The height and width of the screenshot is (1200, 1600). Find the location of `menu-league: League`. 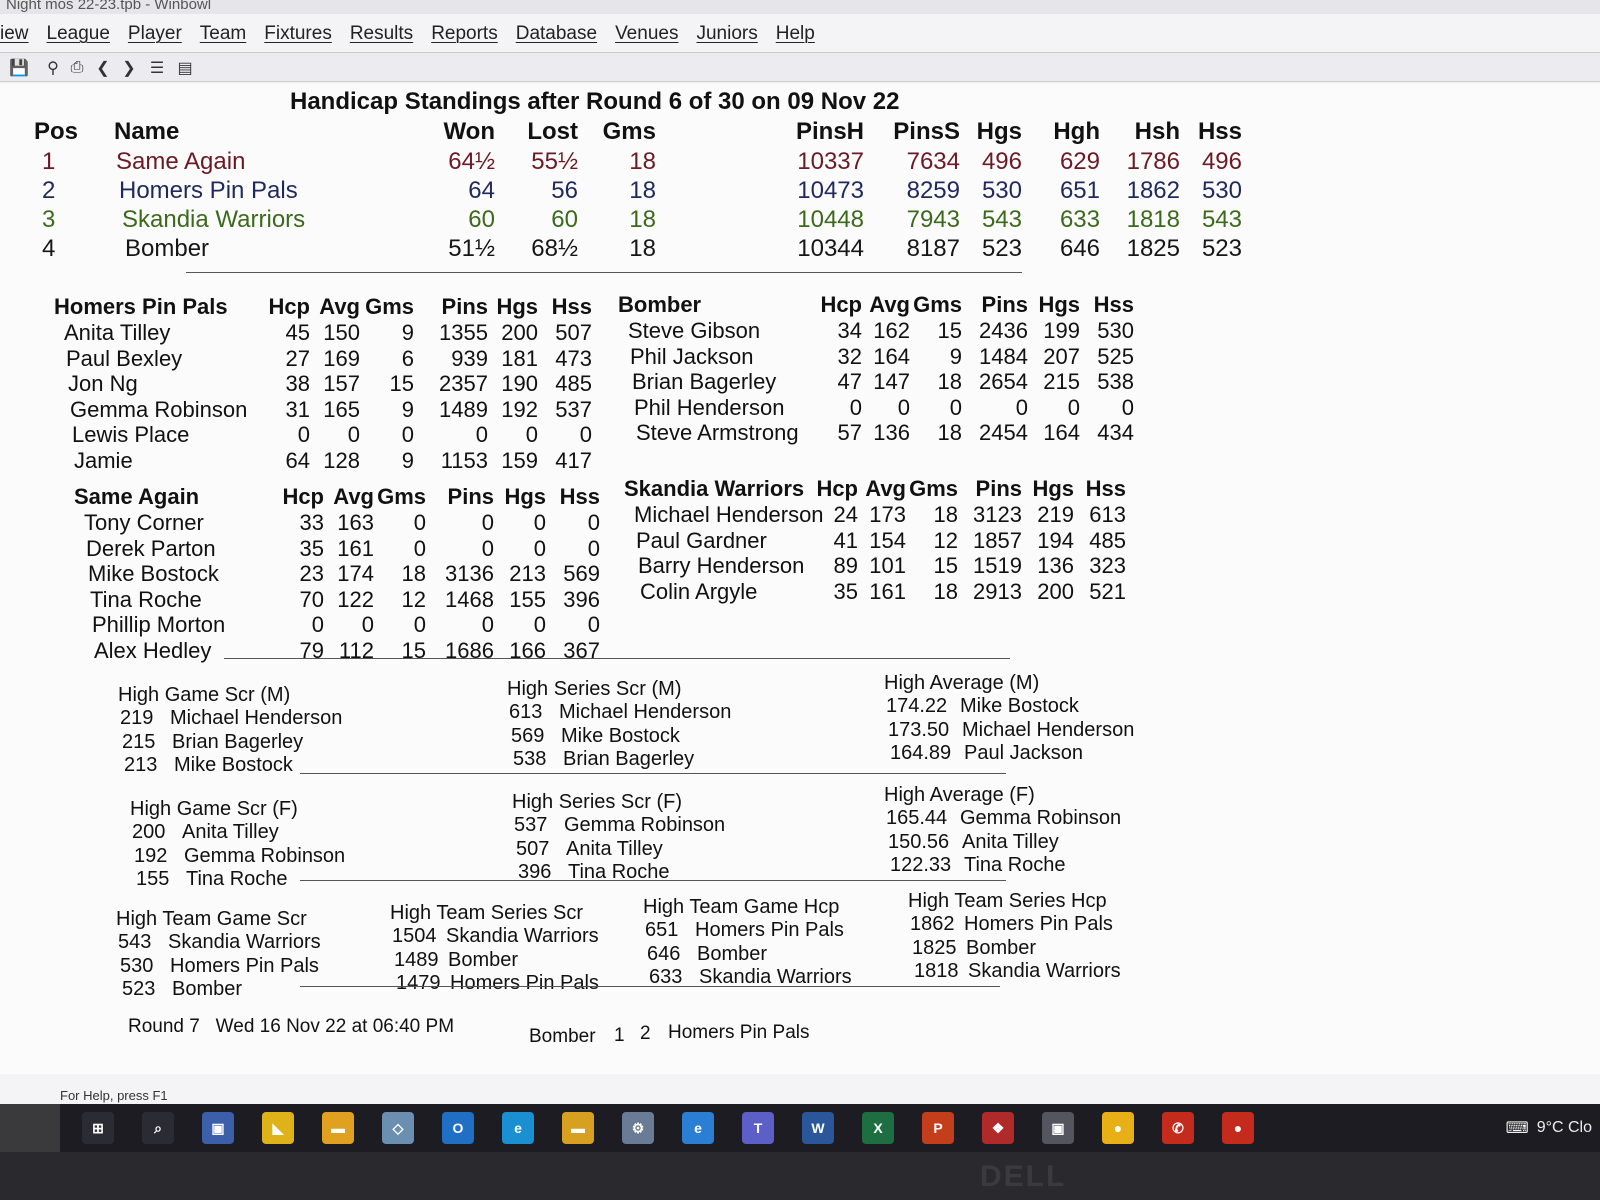

menu-league: League is located at coordinates (78, 34).